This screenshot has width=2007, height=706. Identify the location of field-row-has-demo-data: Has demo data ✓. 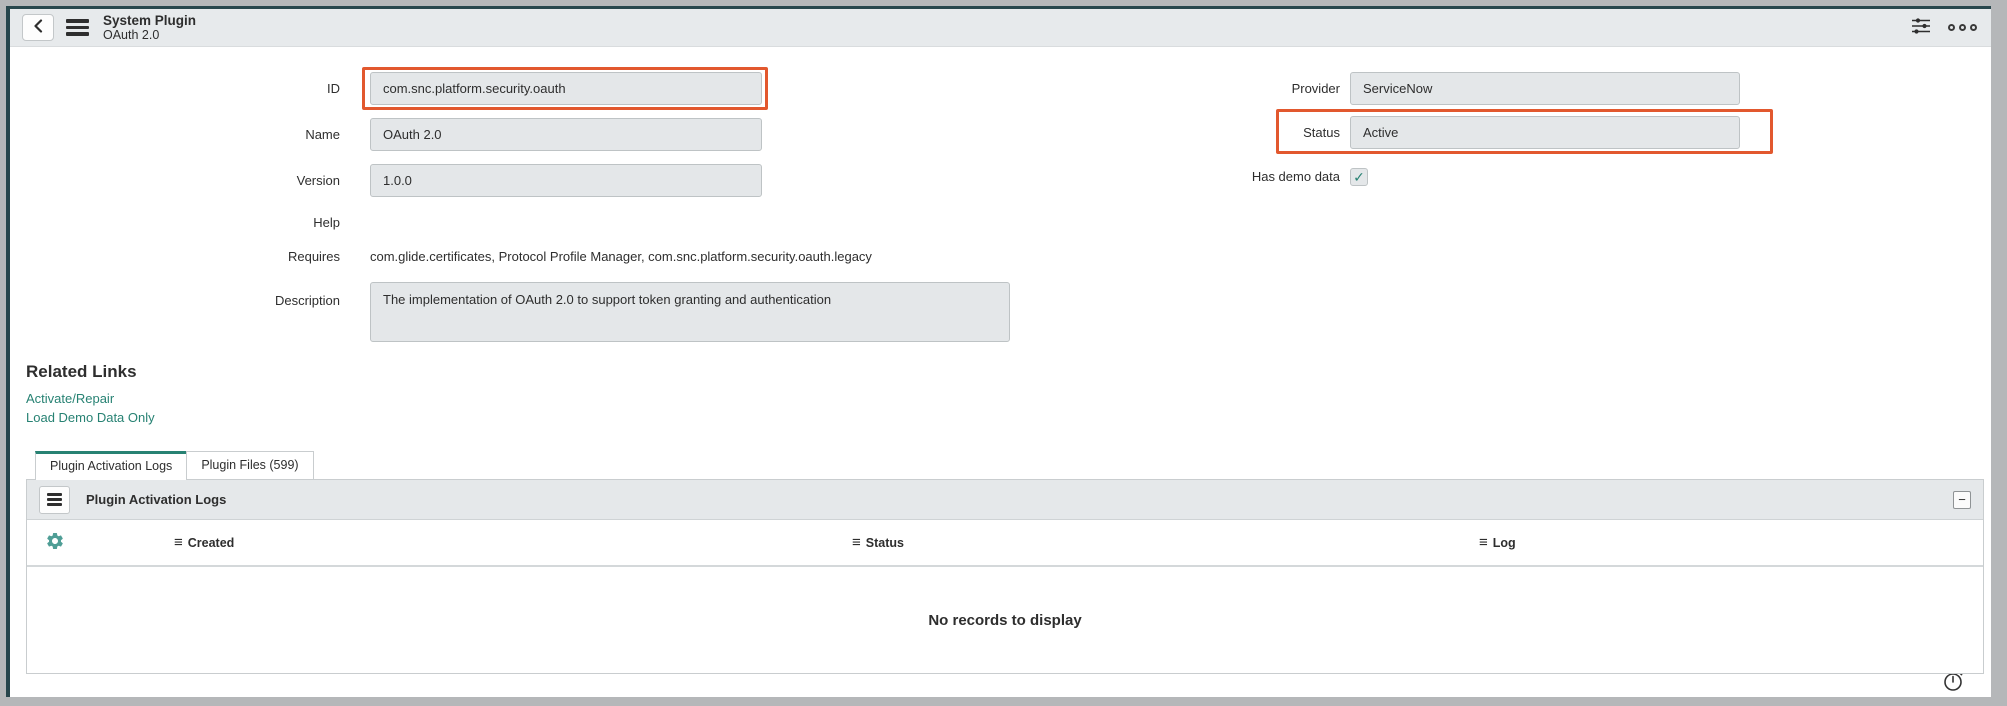
(1416, 176).